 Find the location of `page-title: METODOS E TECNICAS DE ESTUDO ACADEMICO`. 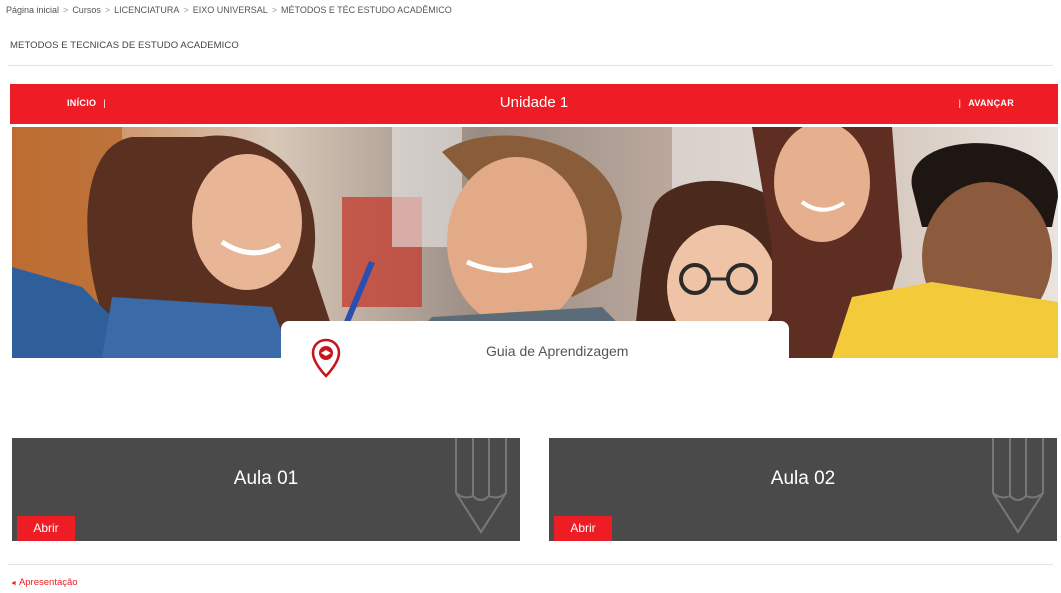

page-title: METODOS E TECNICAS DE ESTUDO ACADEMICO is located at coordinates (124, 45).